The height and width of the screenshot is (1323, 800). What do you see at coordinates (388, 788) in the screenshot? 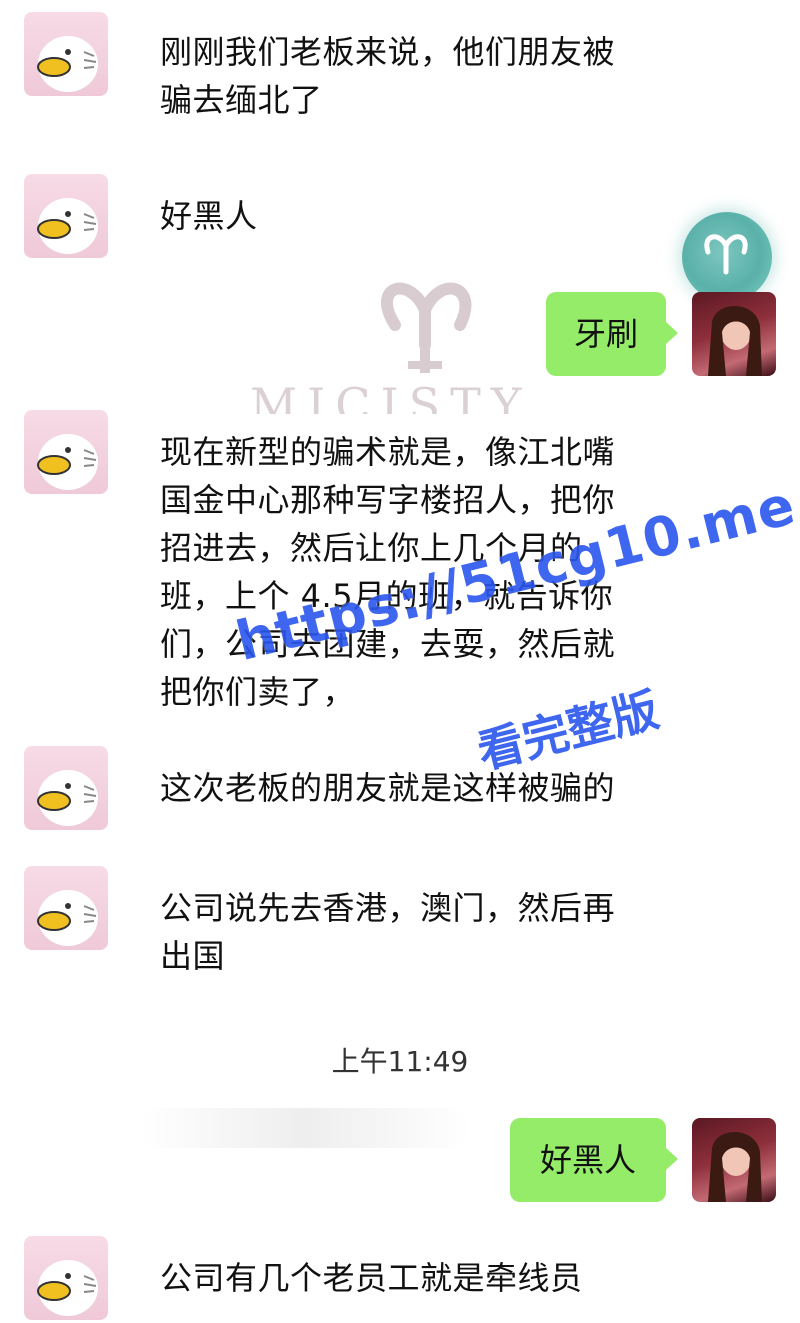
I see `incoming-message: 这次老板的朋友就是这样被骗的` at bounding box center [388, 788].